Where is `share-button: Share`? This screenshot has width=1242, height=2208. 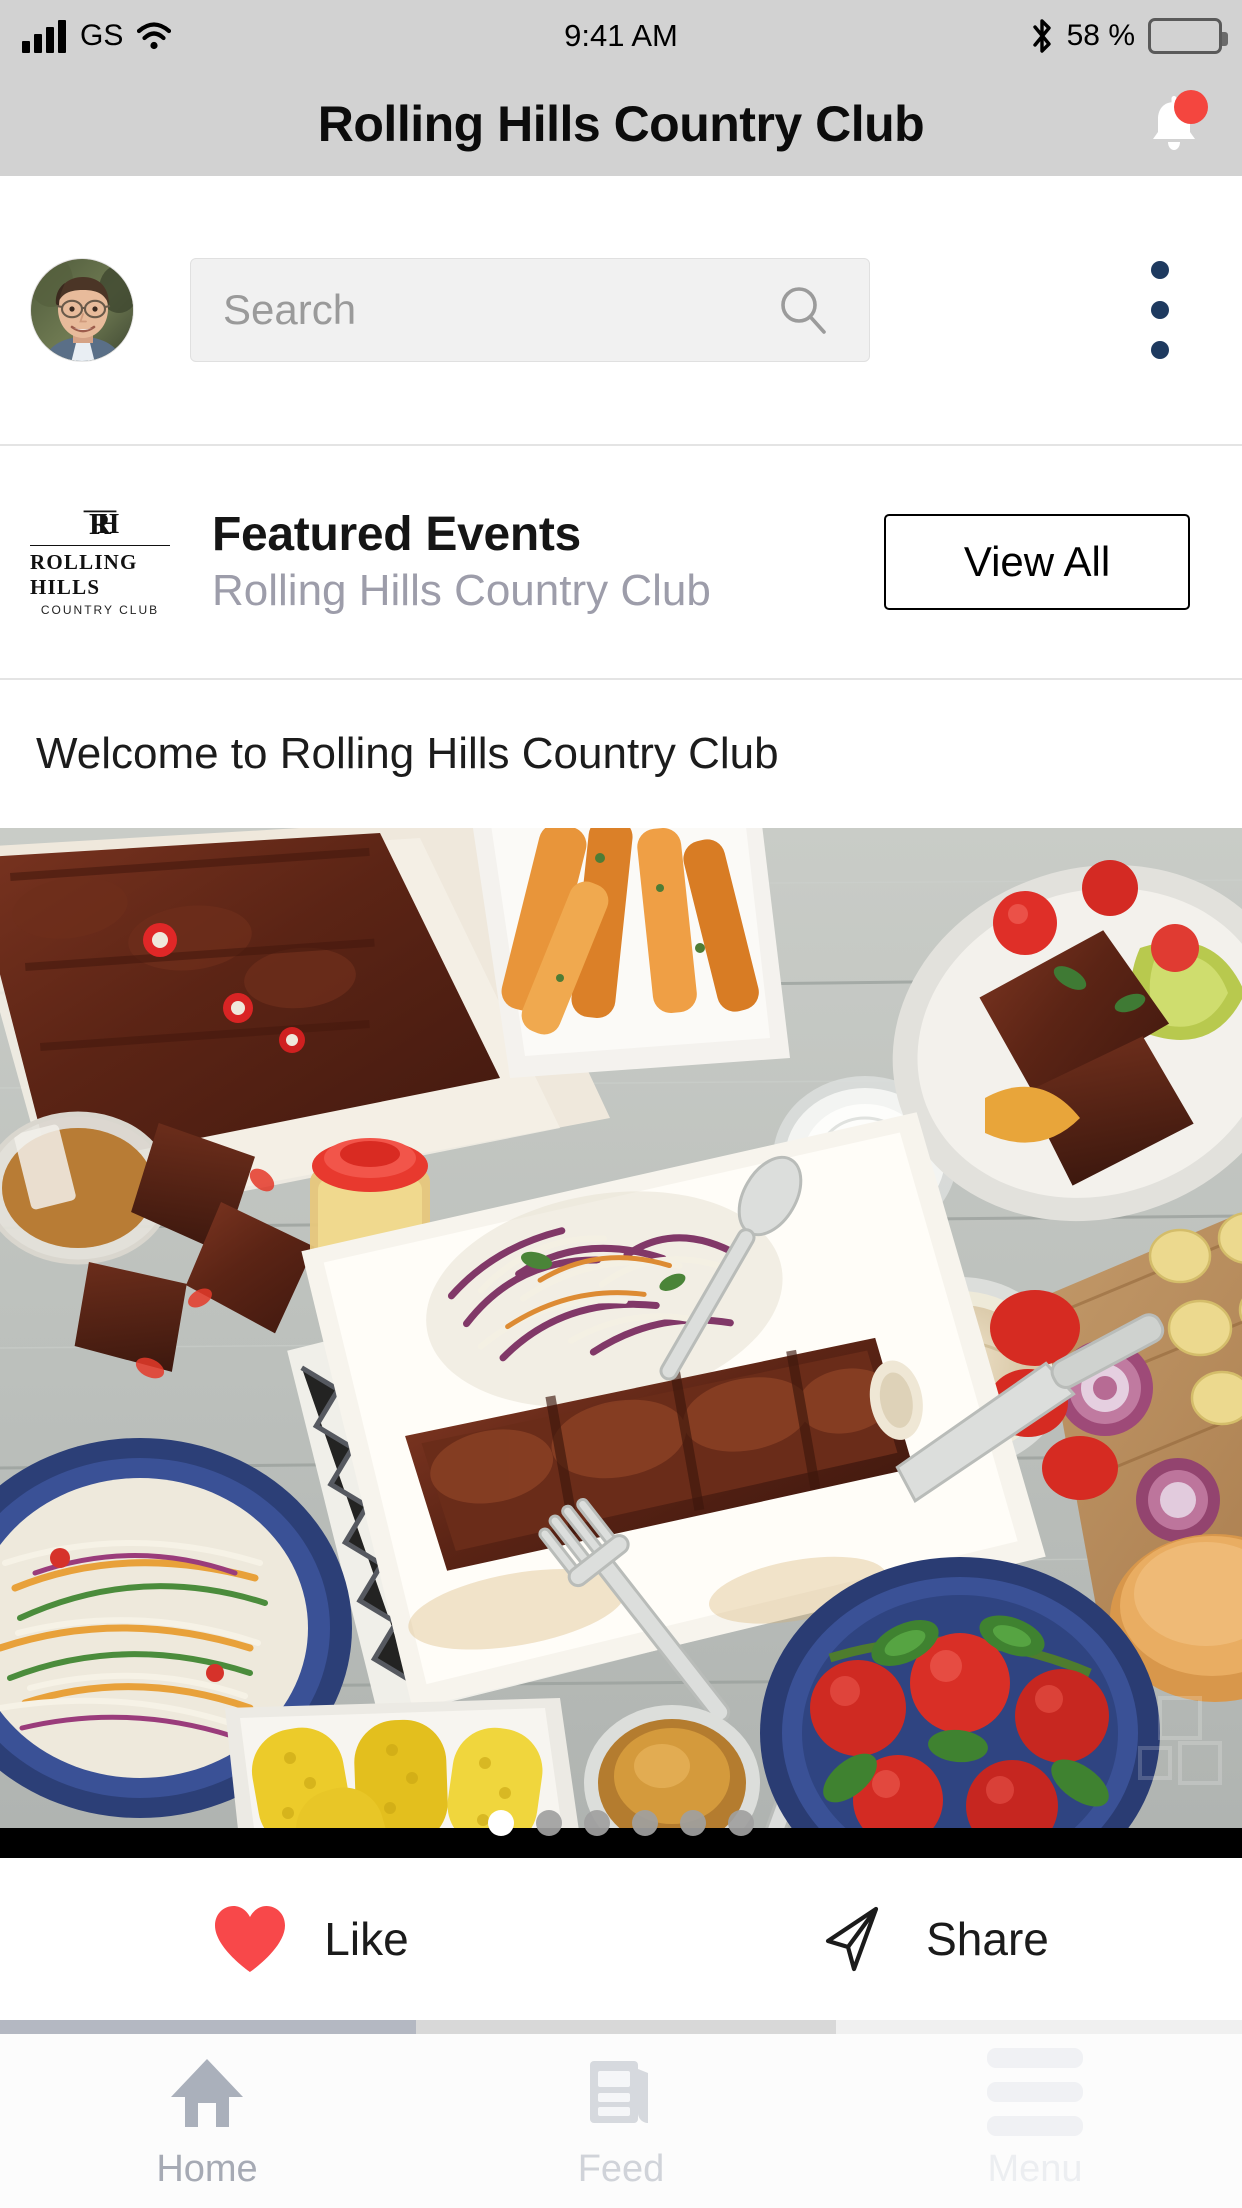
share-button: Share is located at coordinates (931, 1939).